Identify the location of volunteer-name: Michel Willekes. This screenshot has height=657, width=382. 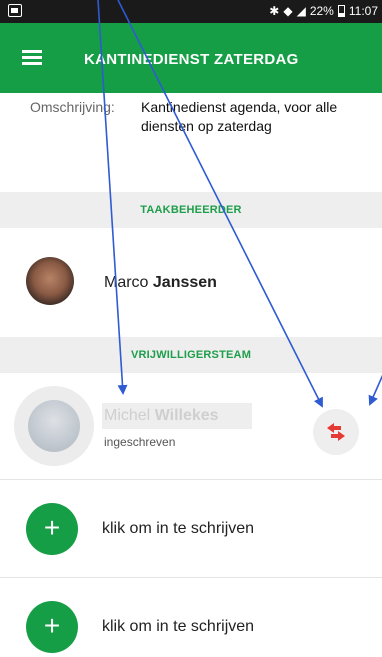
(161, 416).